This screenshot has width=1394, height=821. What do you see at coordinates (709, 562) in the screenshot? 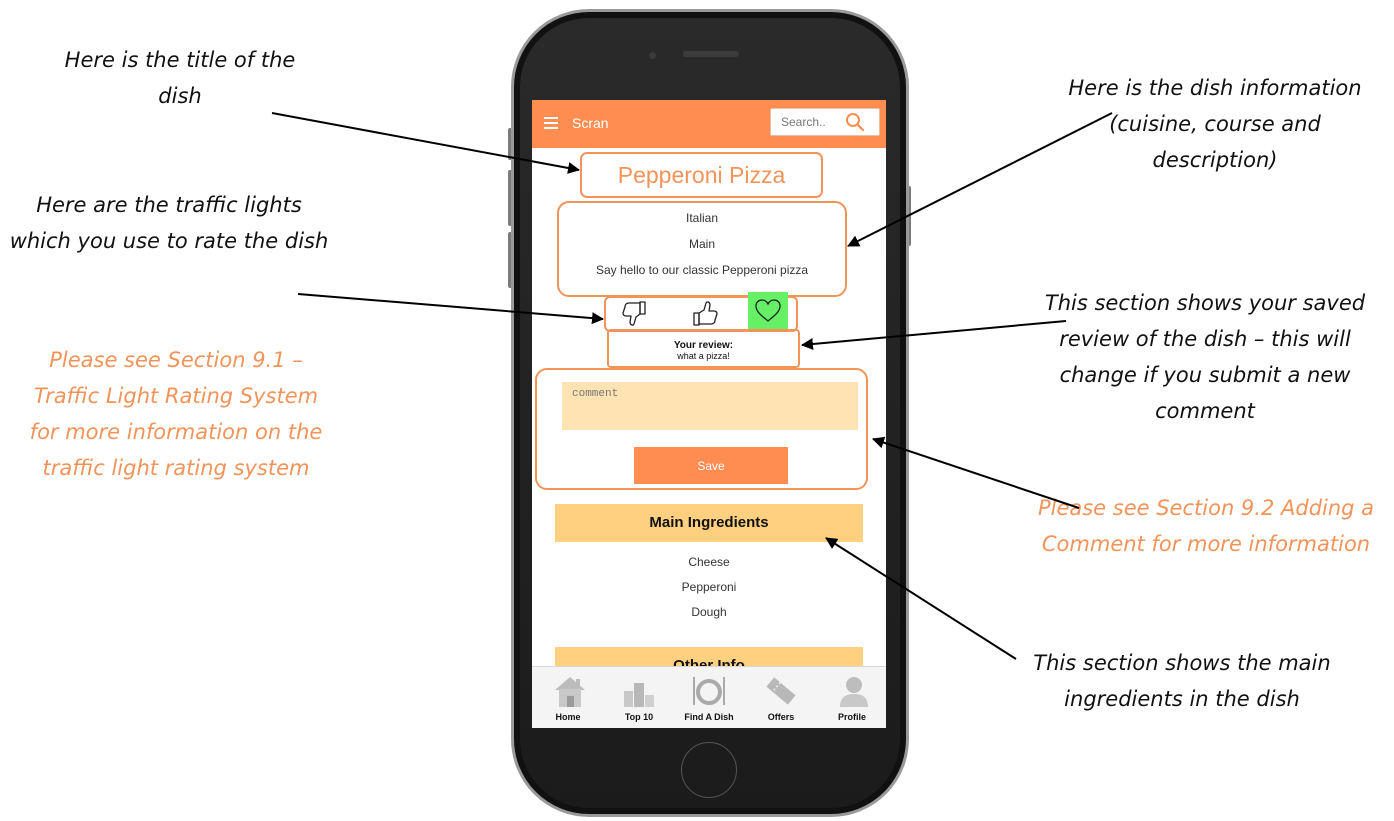
I see `ingredient-item: Cheese` at bounding box center [709, 562].